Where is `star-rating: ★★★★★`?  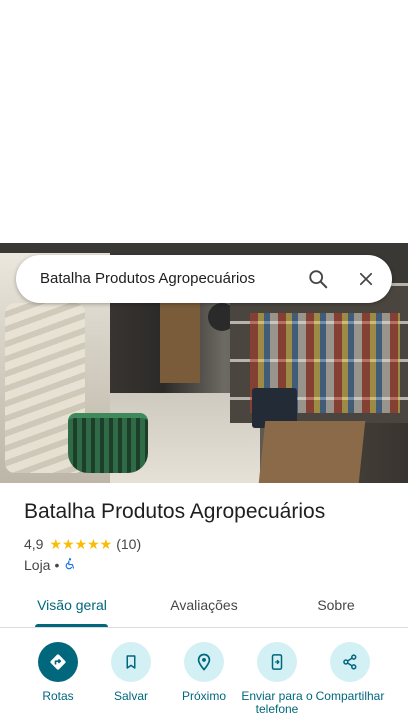
star-rating: ★★★★★ is located at coordinates (81, 544).